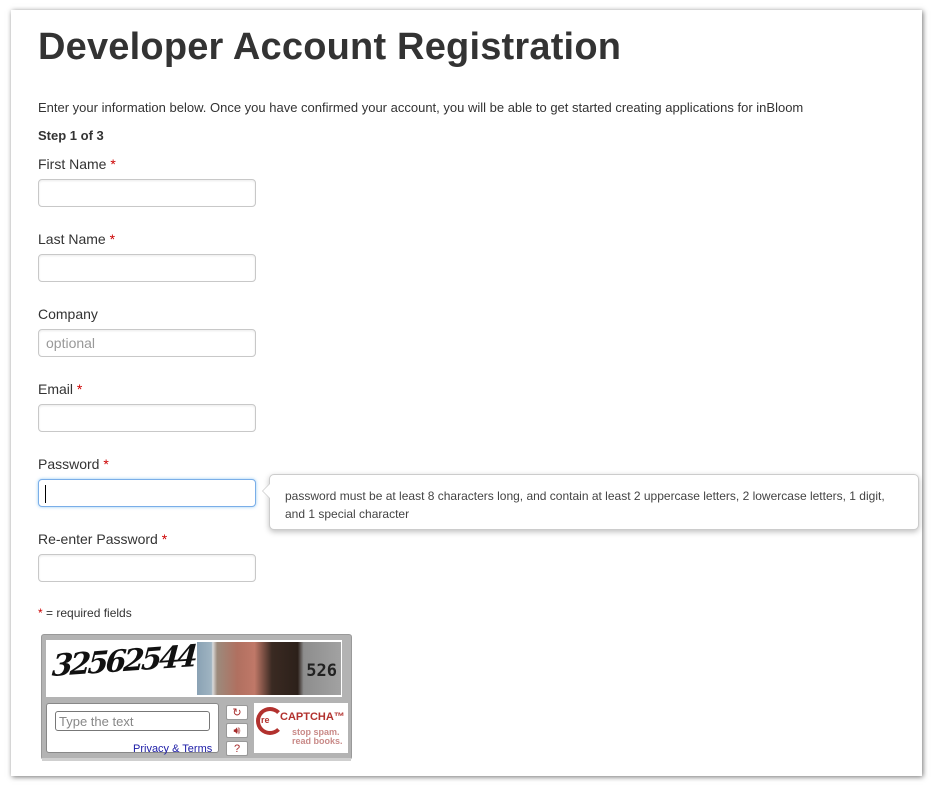 This screenshot has height=787, width=934. I want to click on audio-icon: 🔊︎, so click(237, 731).